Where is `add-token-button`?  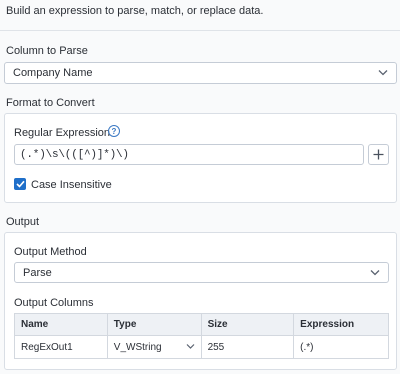 add-token-button is located at coordinates (378, 154).